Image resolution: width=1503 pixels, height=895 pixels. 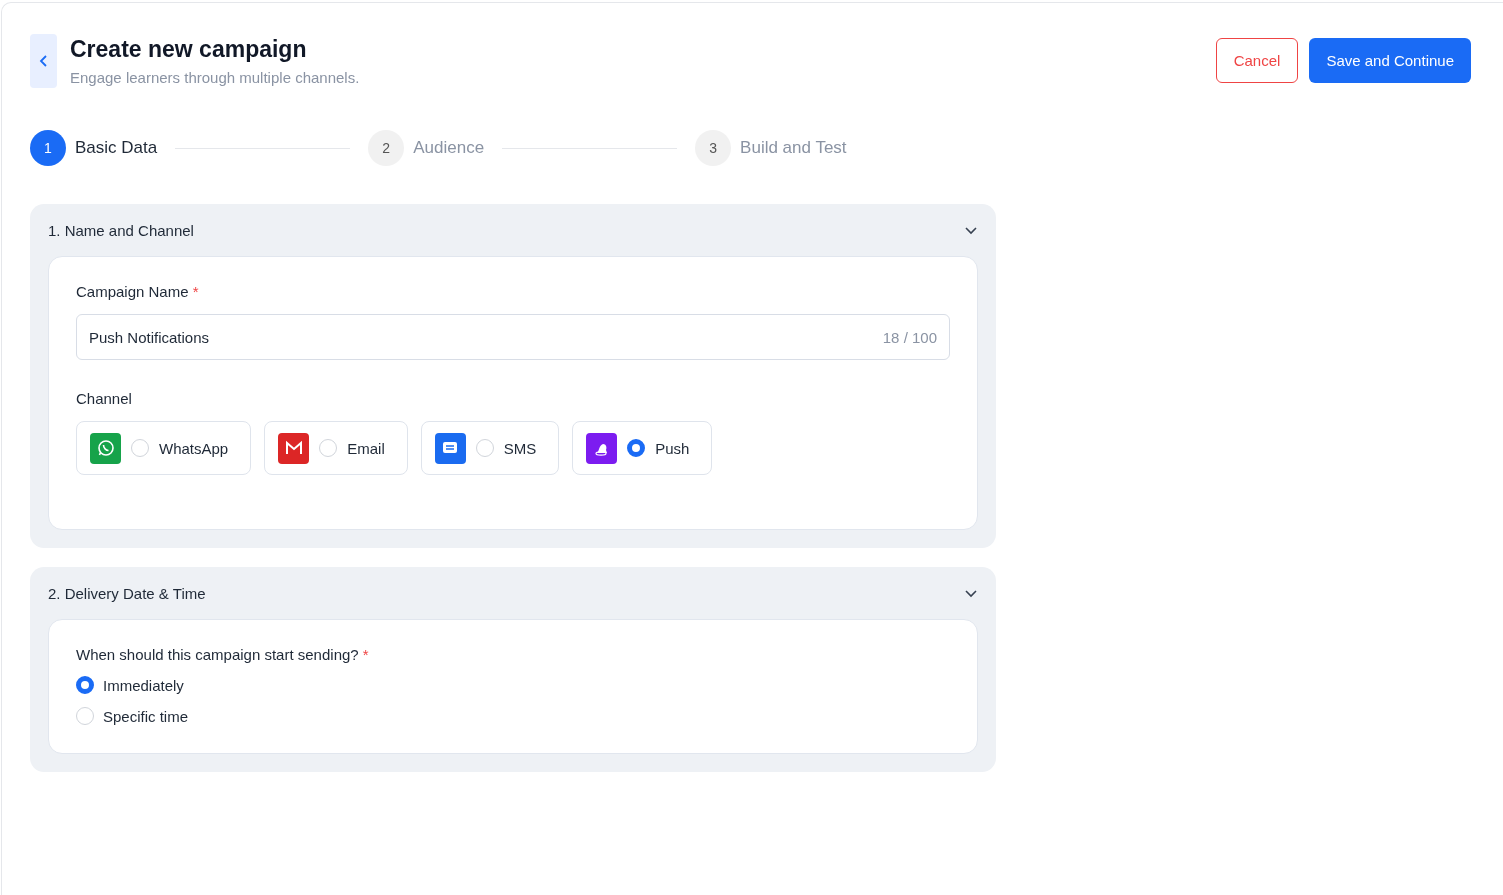 I want to click on step-tab: 2 Audience, so click(x=426, y=148).